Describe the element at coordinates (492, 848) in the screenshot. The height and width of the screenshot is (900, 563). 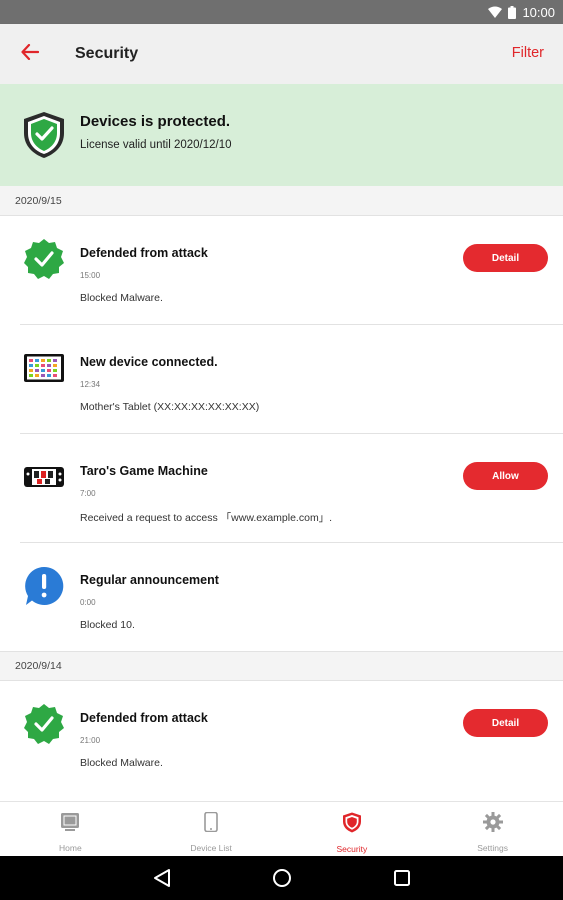
I see `nav-label-settings: Settings` at that location.